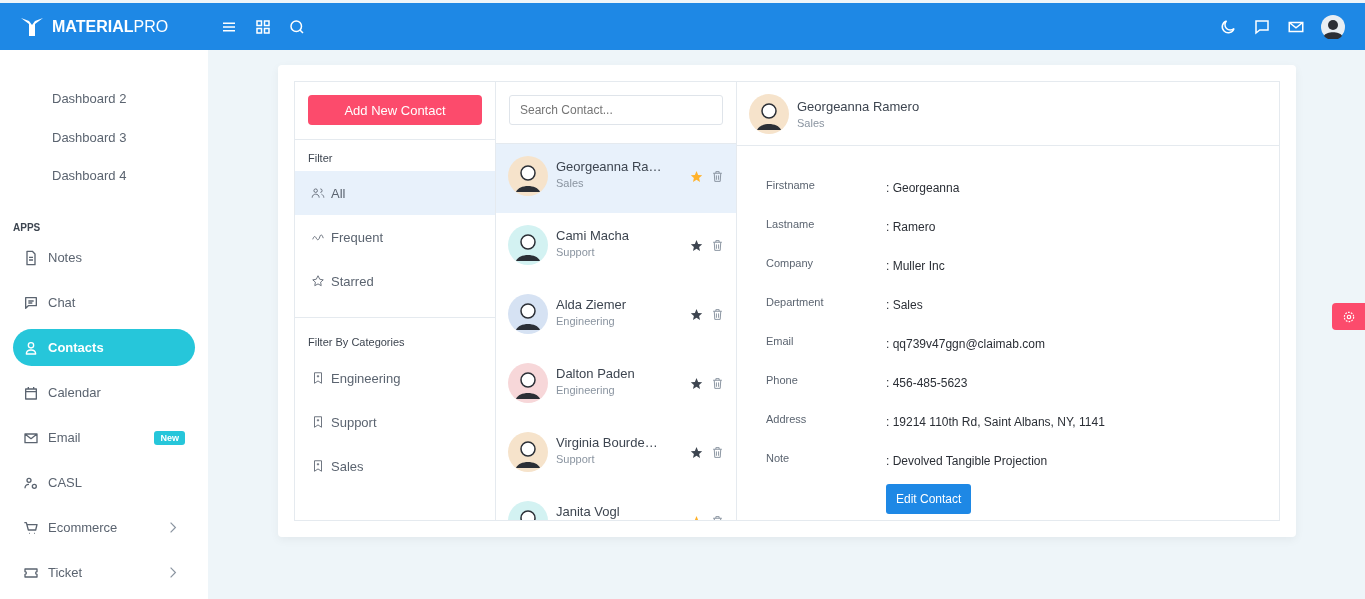 The image size is (1365, 599). I want to click on contact-item: Georgeanna Ra… Sales, so click(616, 178).